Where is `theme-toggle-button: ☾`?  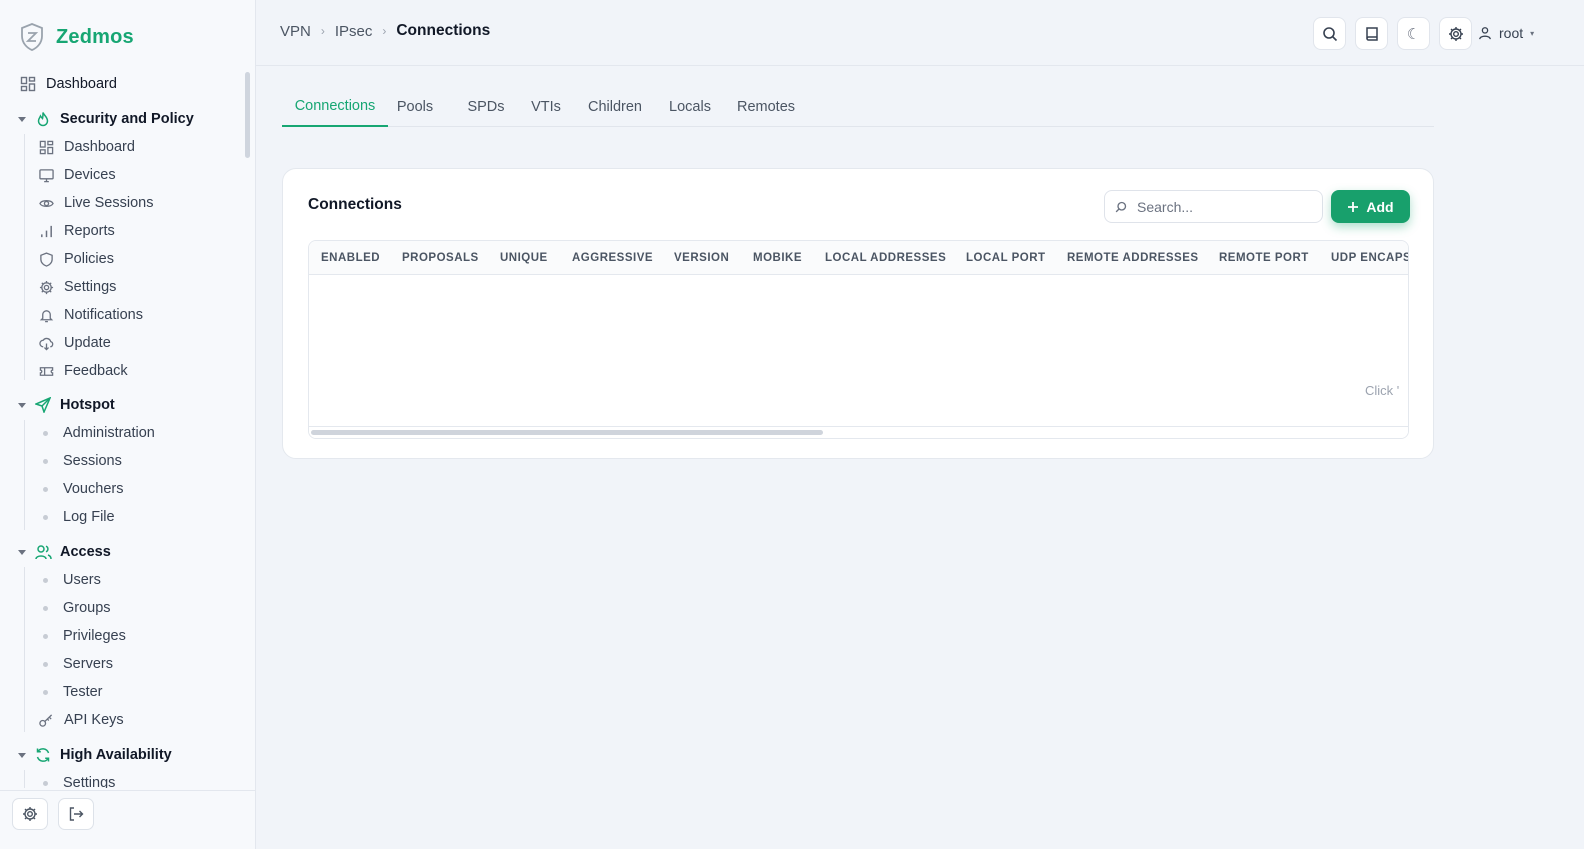 theme-toggle-button: ☾ is located at coordinates (1413, 33).